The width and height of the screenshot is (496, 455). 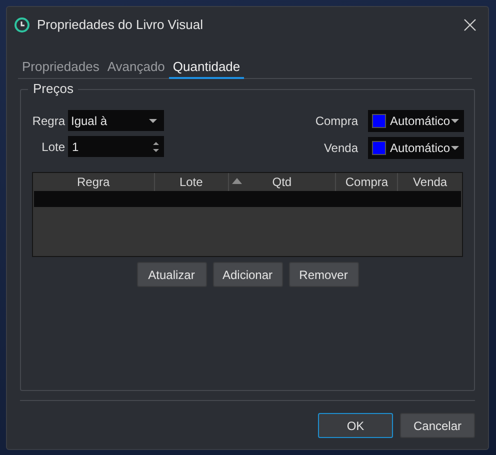 I want to click on column-header: Venda, so click(x=430, y=182).